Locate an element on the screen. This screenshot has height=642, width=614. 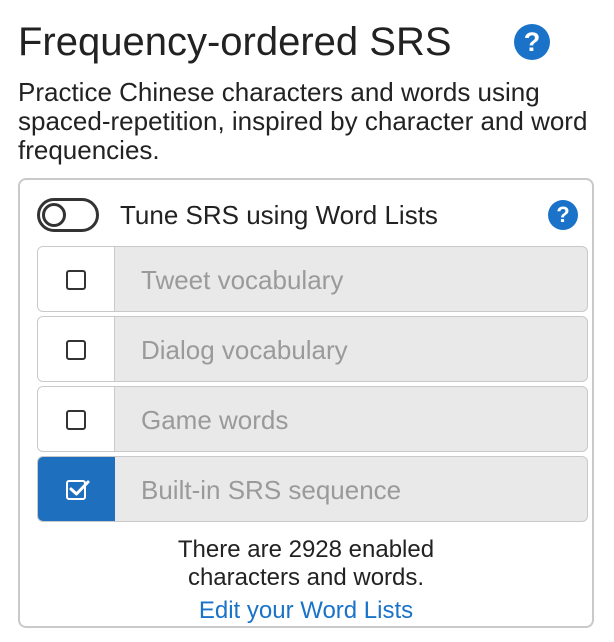
summary-line: characters and words. is located at coordinates (306, 577).